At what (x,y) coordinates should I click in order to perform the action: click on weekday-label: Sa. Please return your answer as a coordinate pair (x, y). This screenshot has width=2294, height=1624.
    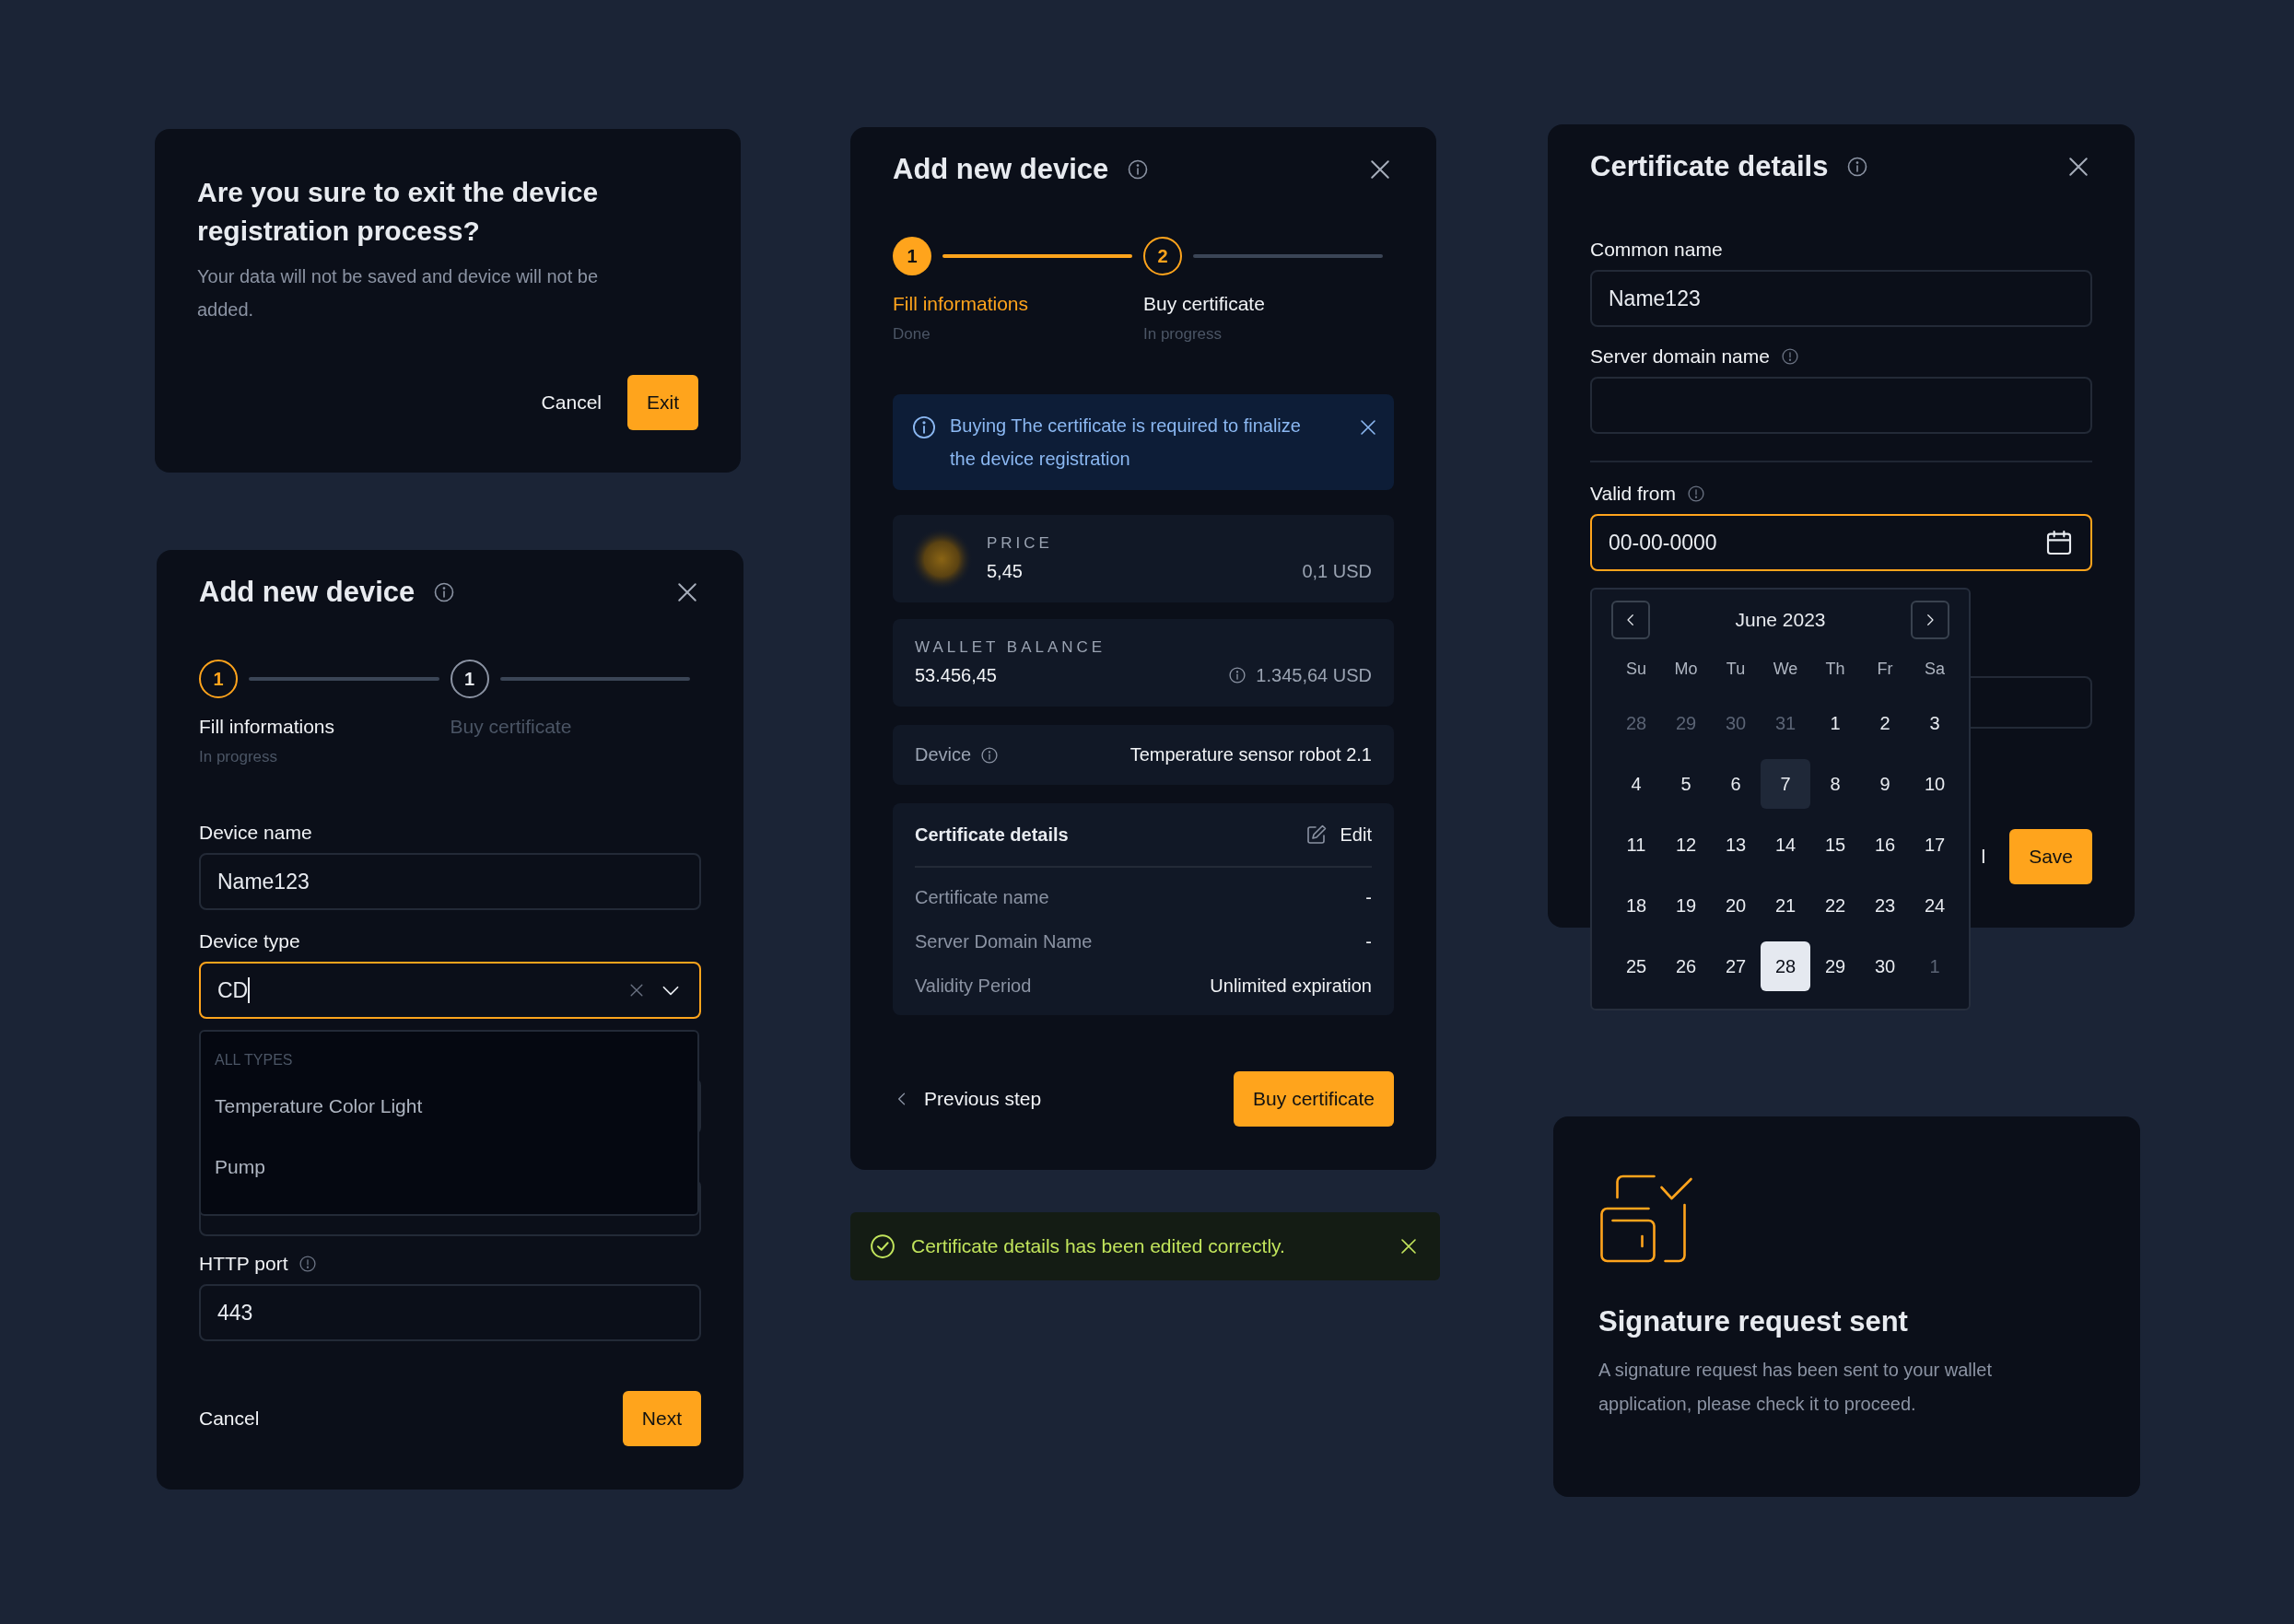
    Looking at the image, I should click on (1935, 669).